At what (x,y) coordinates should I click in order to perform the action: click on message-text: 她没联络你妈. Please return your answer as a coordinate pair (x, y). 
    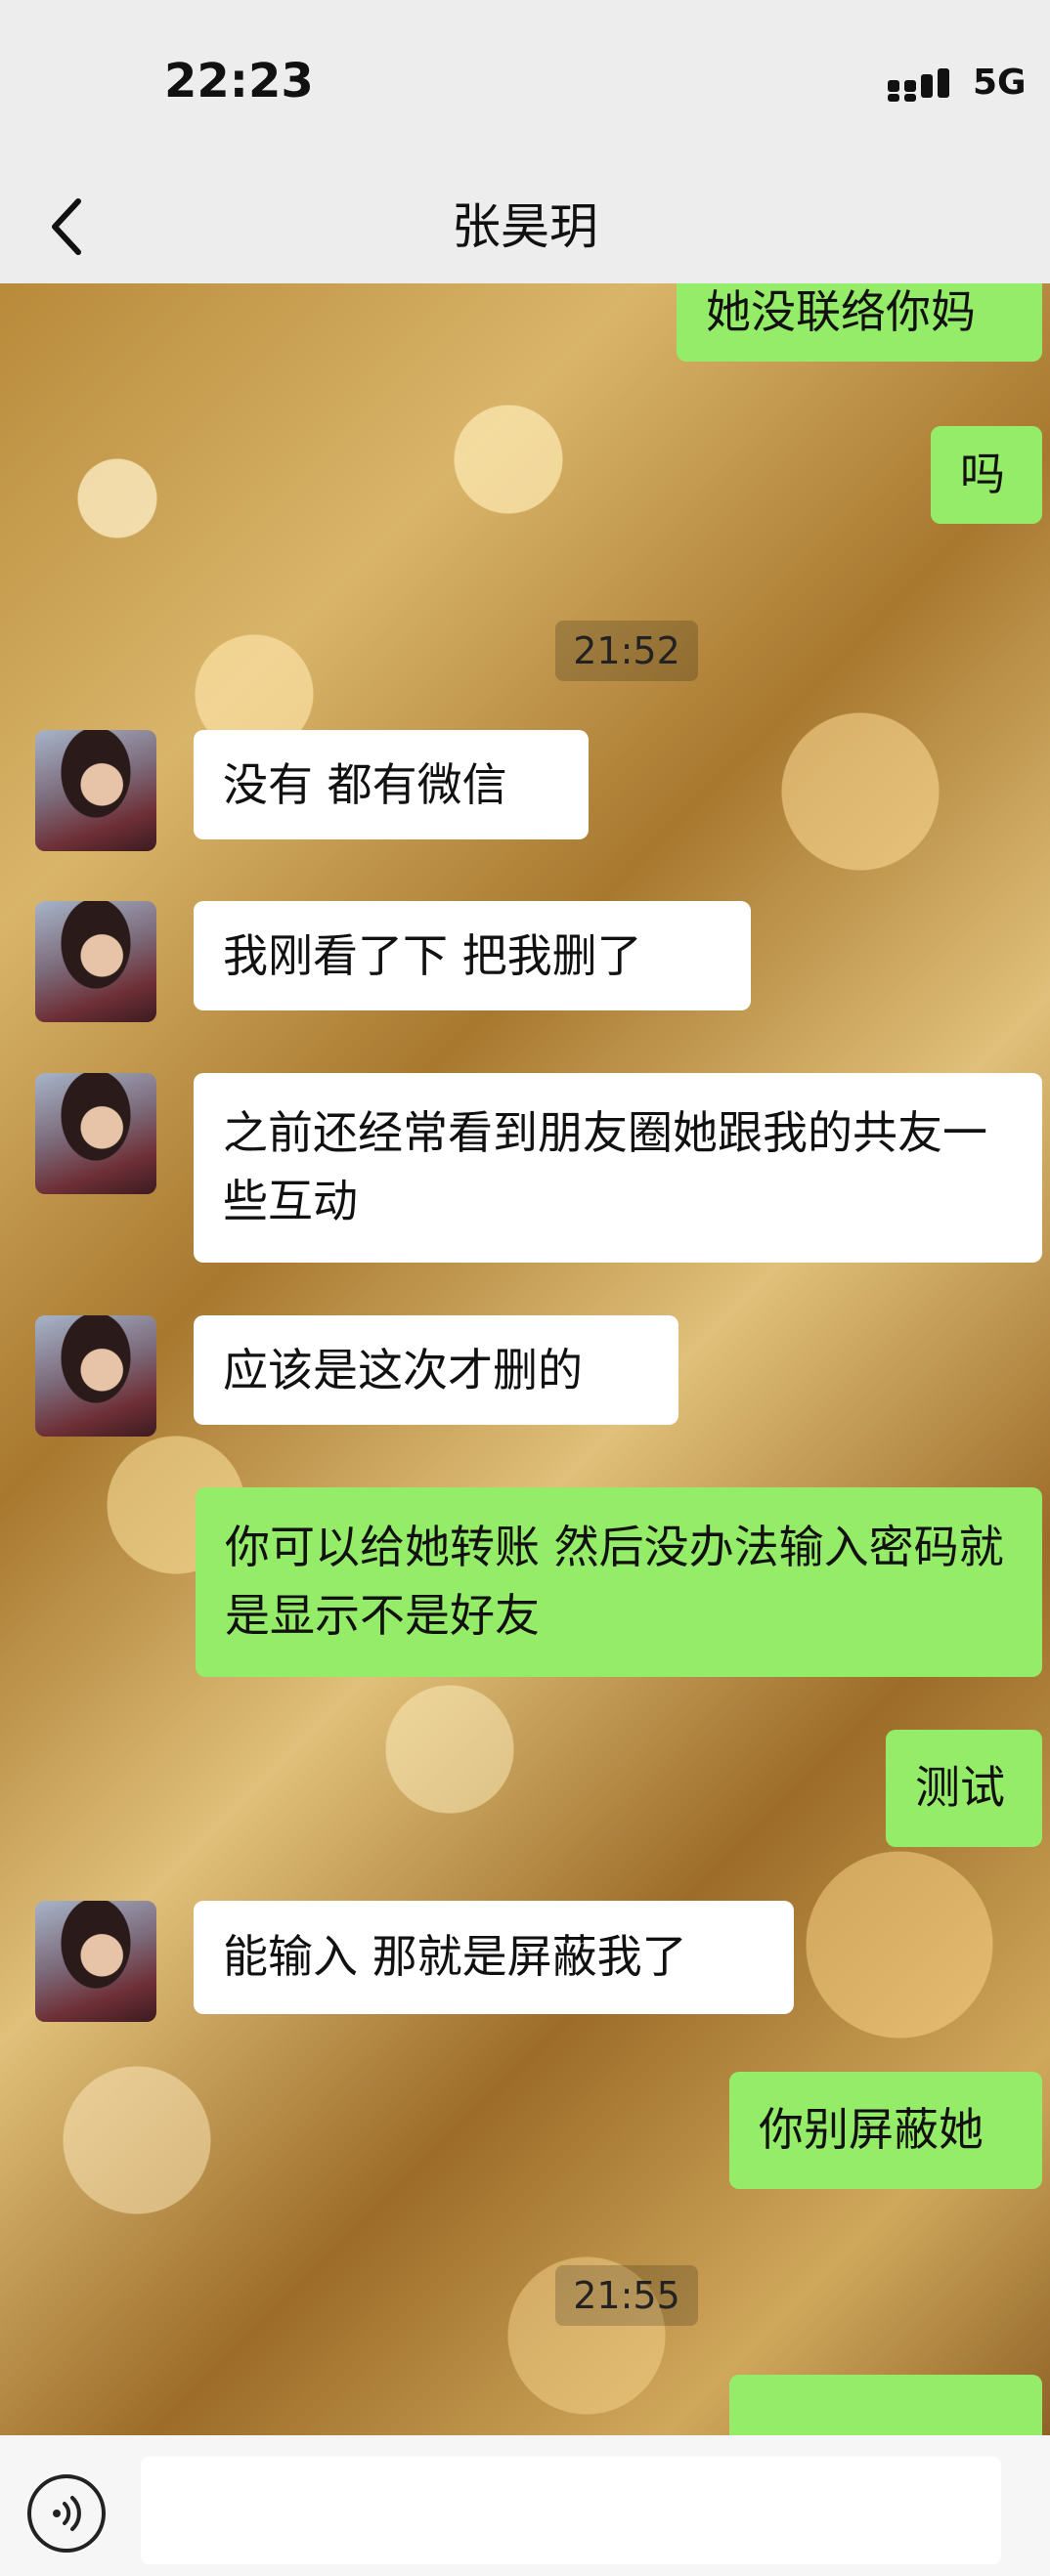
    Looking at the image, I should click on (841, 312).